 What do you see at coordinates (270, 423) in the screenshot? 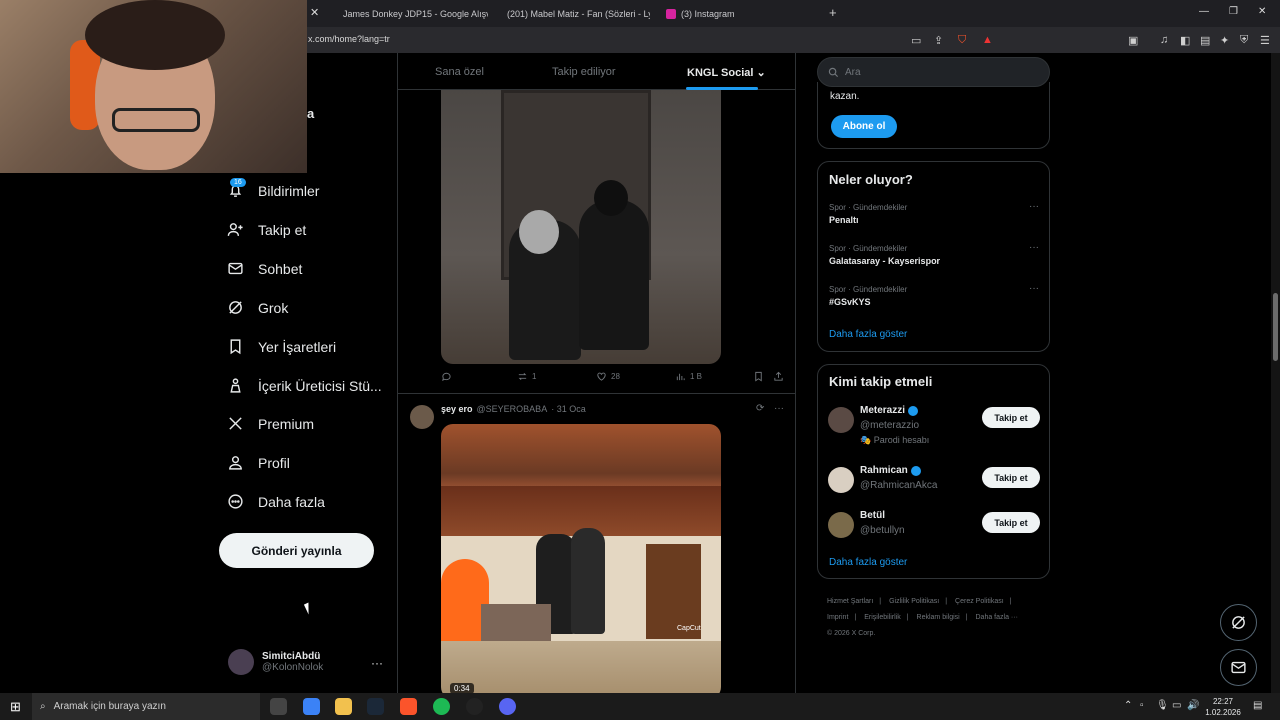
I see `sidebar-item-premium: Premium` at bounding box center [270, 423].